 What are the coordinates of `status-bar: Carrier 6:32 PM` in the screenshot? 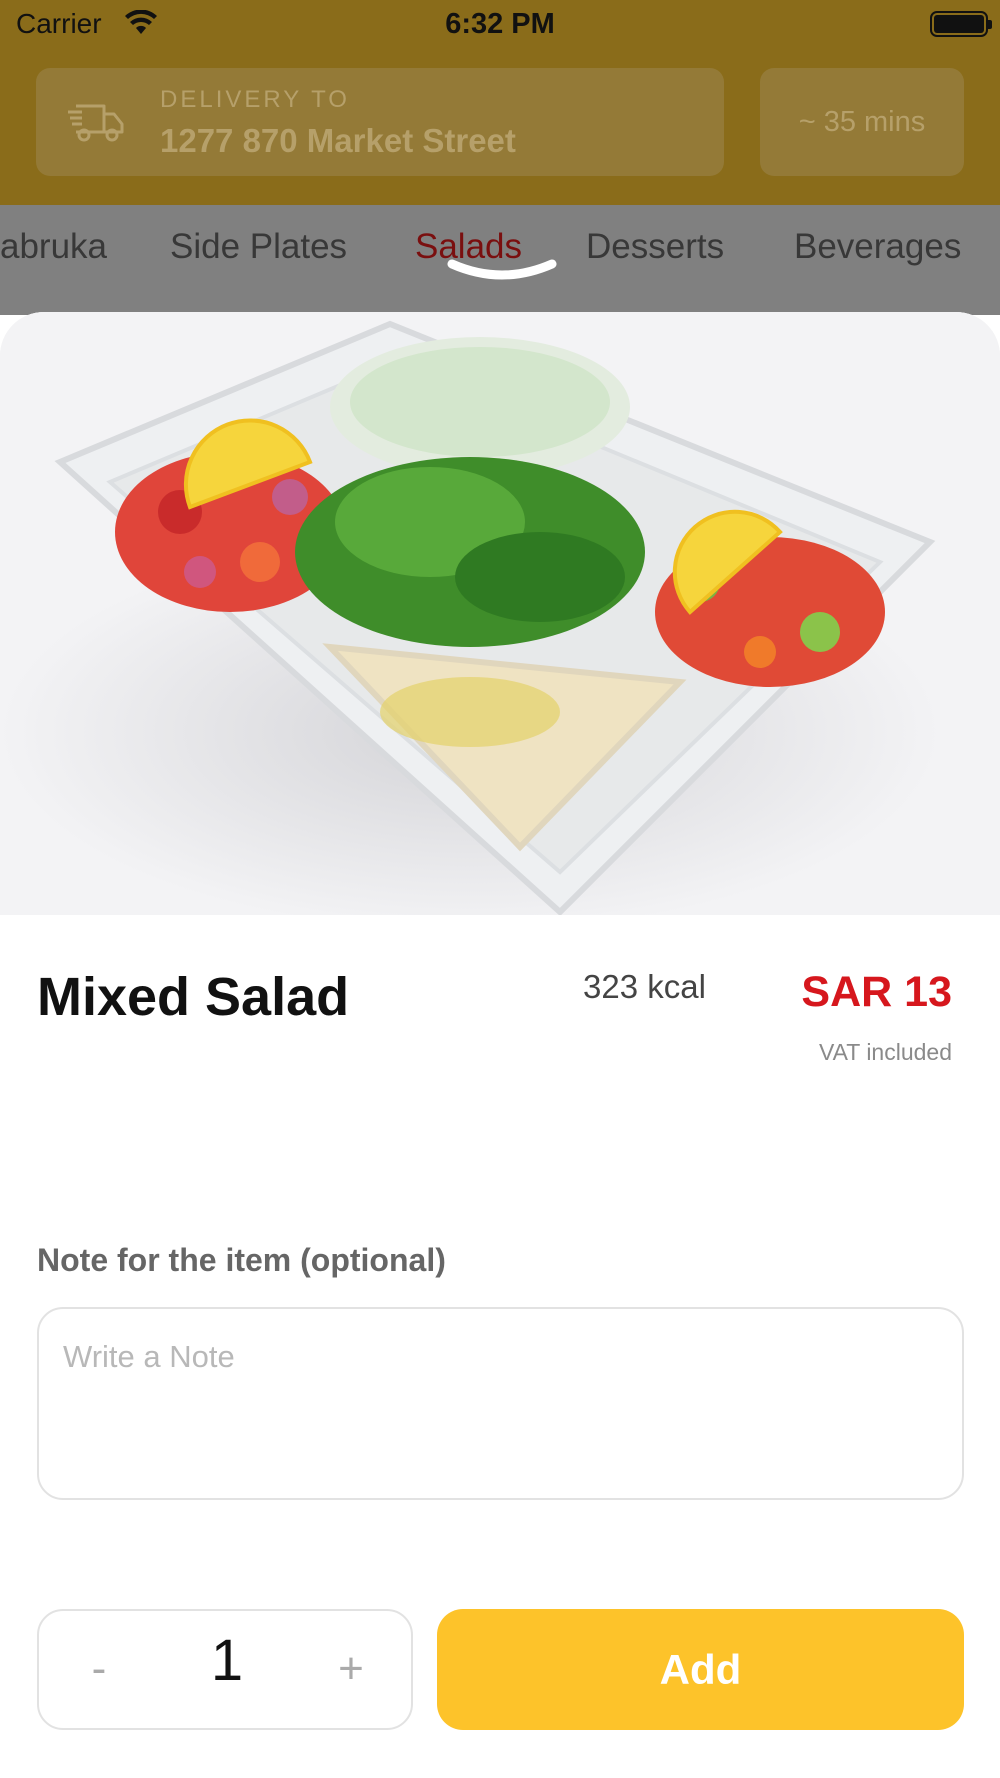 It's located at (500, 25).